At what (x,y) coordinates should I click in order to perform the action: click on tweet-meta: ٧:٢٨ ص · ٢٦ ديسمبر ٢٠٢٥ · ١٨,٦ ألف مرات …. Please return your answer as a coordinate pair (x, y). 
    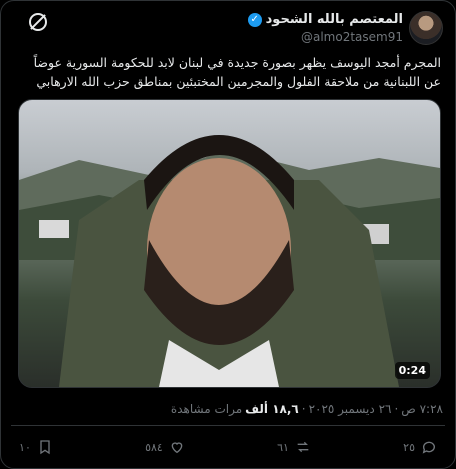
    Looking at the image, I should click on (307, 409).